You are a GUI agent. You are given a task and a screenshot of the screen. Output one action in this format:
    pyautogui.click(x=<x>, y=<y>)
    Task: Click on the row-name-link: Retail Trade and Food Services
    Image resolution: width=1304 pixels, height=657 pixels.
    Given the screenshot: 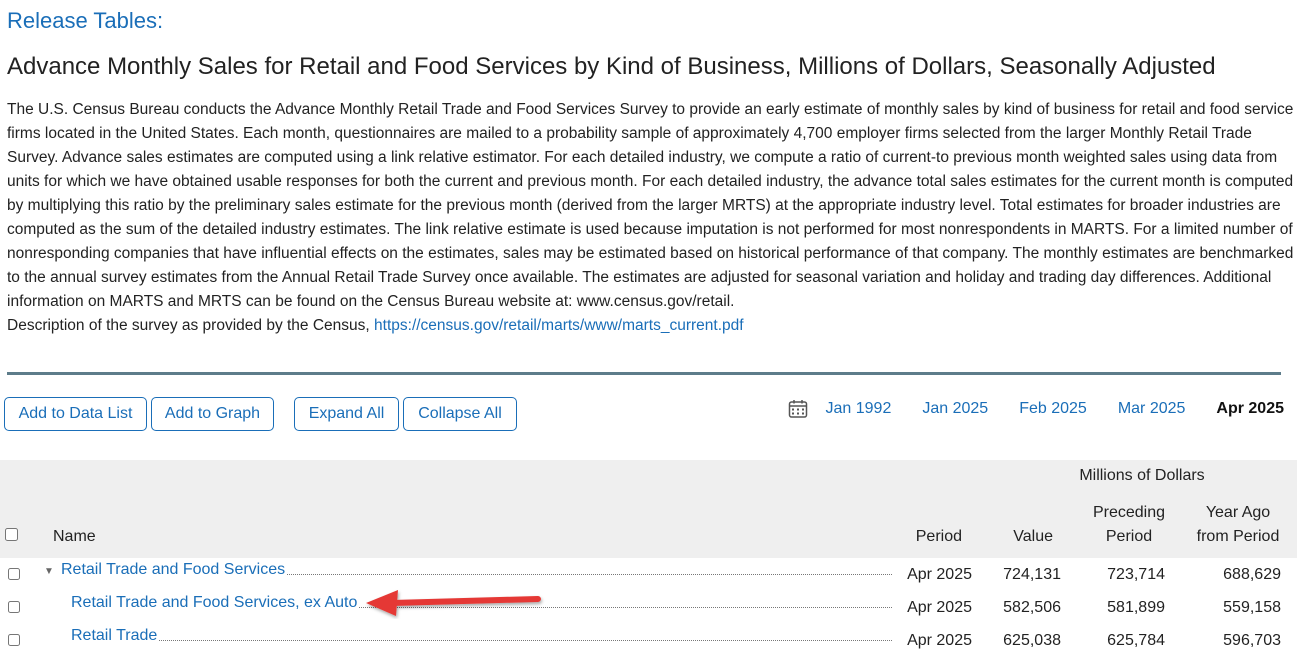 What is the action you would take?
    pyautogui.click(x=174, y=570)
    